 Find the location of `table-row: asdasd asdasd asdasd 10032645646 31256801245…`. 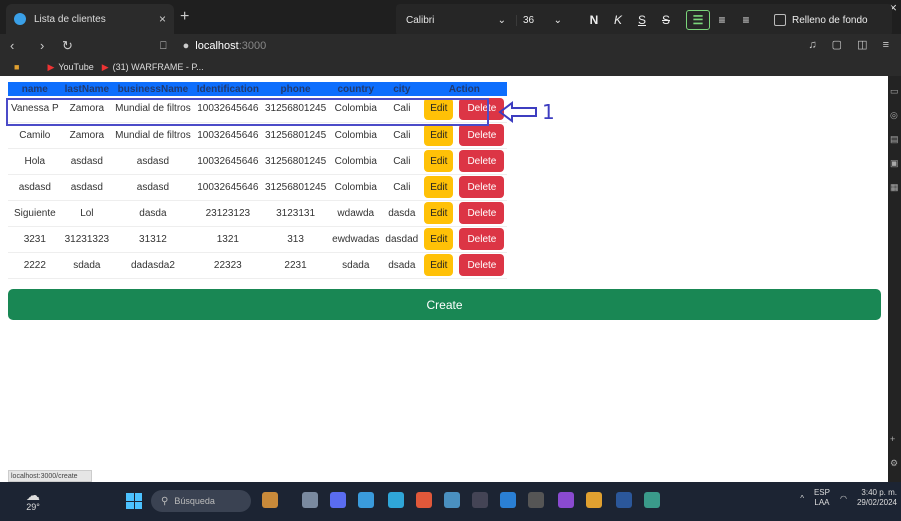

table-row: asdasd asdasd asdasd 10032645646 31256801245… is located at coordinates (258, 187).